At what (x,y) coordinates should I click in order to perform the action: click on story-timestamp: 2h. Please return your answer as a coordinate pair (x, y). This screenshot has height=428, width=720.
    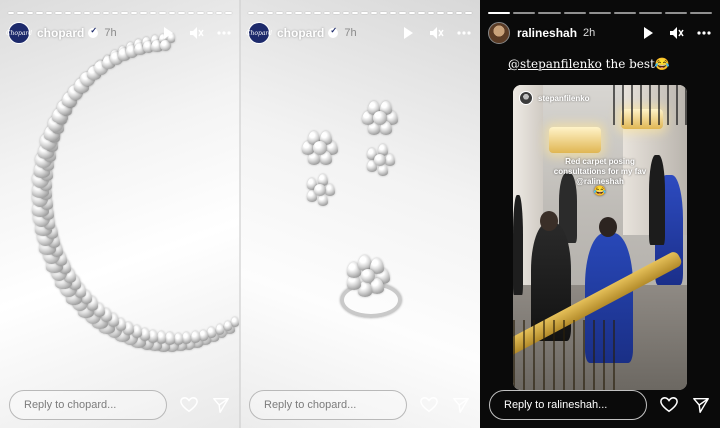
    Looking at the image, I should click on (589, 33).